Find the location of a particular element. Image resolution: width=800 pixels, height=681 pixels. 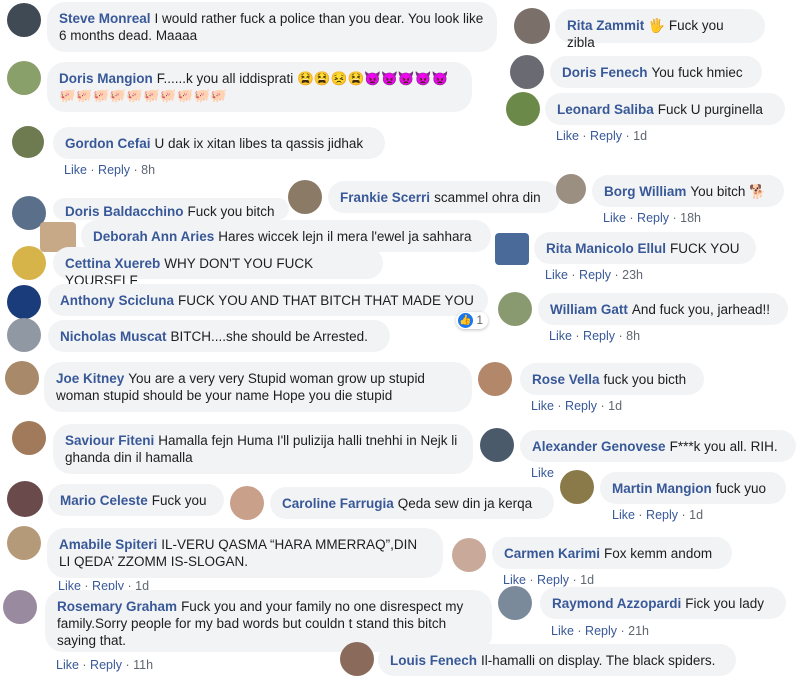

commenter-name: Frankie Scerri is located at coordinates (385, 197).